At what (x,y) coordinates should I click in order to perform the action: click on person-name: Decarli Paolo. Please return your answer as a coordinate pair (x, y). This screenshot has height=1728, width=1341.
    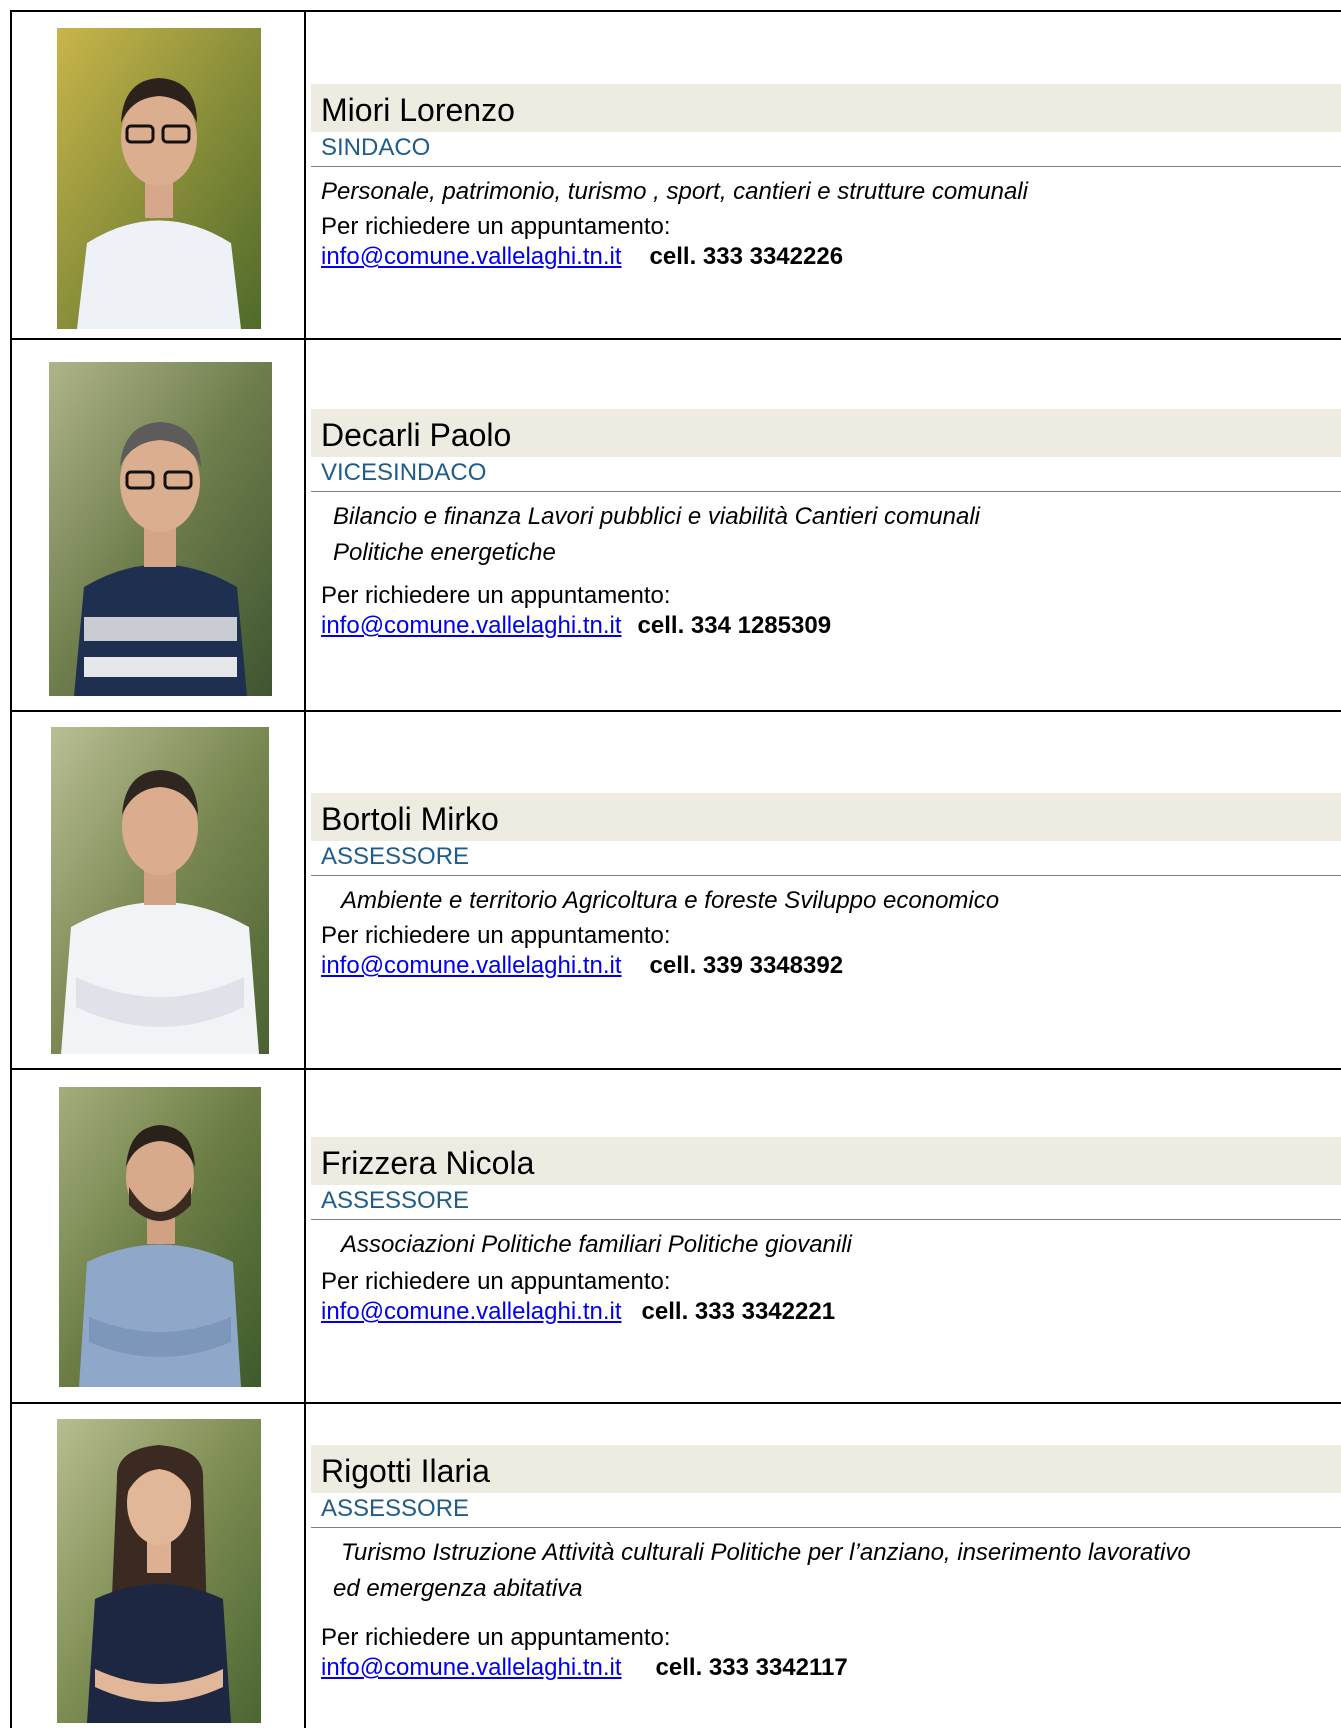
    Looking at the image, I should click on (416, 435).